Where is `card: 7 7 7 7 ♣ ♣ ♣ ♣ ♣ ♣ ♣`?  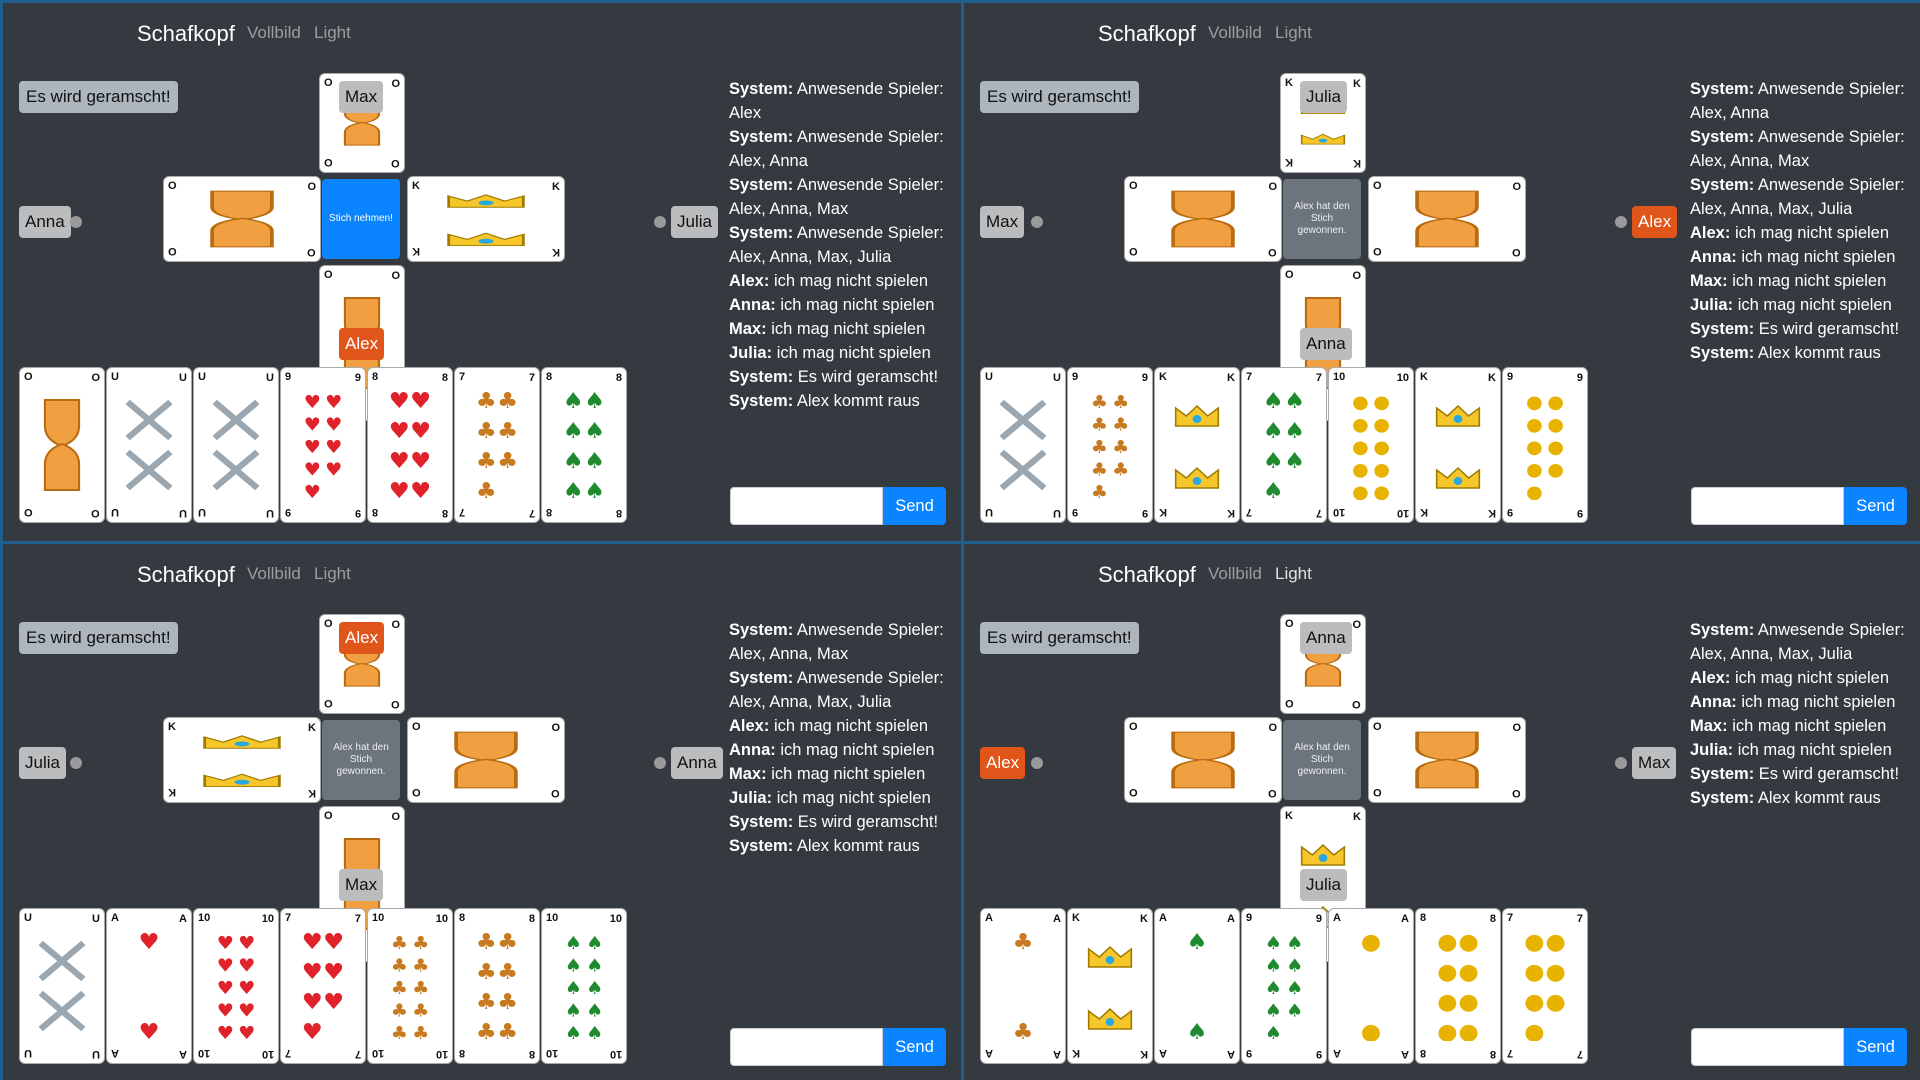 card: 7 7 7 7 ♣ ♣ ♣ ♣ ♣ ♣ ♣ is located at coordinates (497, 445).